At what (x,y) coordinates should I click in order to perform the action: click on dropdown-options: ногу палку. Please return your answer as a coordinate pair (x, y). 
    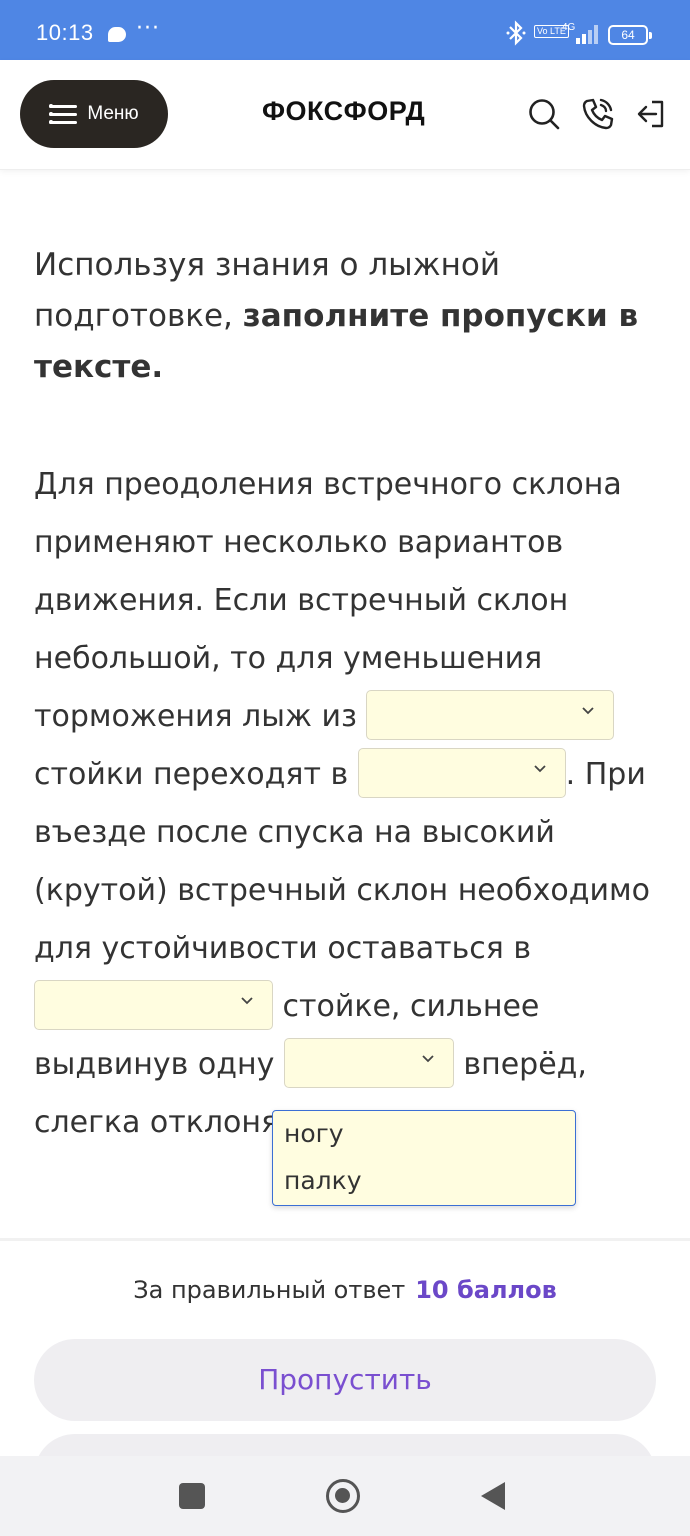
    Looking at the image, I should click on (424, 1158).